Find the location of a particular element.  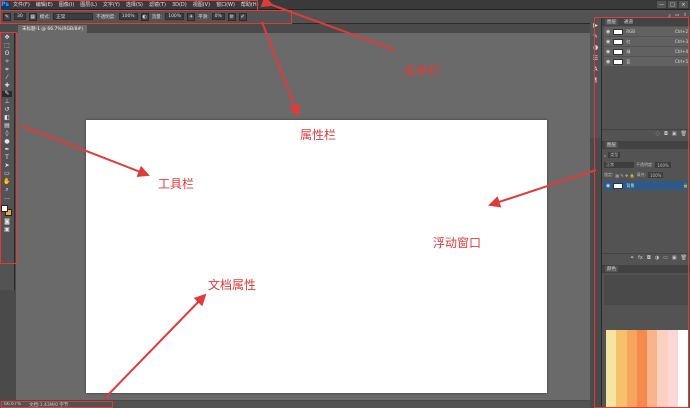

foreground-color-swatch is located at coordinates (4, 208).